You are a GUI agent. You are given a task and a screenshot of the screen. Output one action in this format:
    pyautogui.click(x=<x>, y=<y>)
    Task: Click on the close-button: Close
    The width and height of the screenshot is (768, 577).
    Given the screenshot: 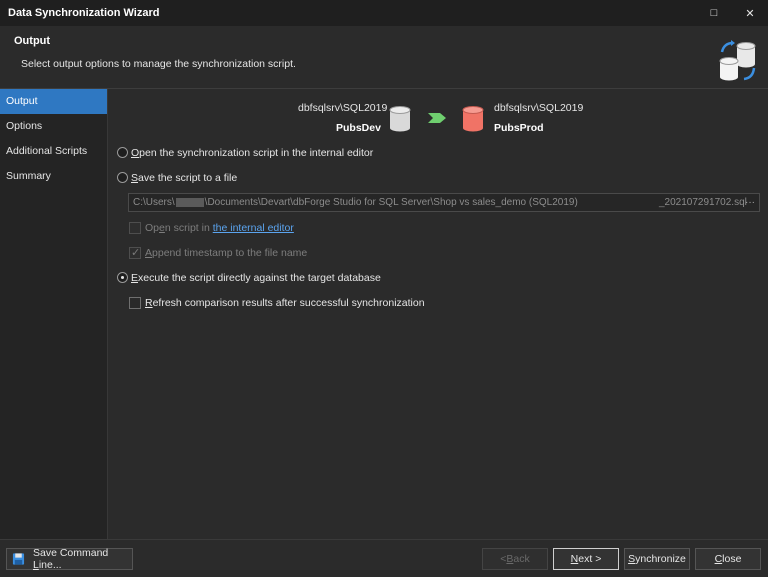 What is the action you would take?
    pyautogui.click(x=728, y=559)
    